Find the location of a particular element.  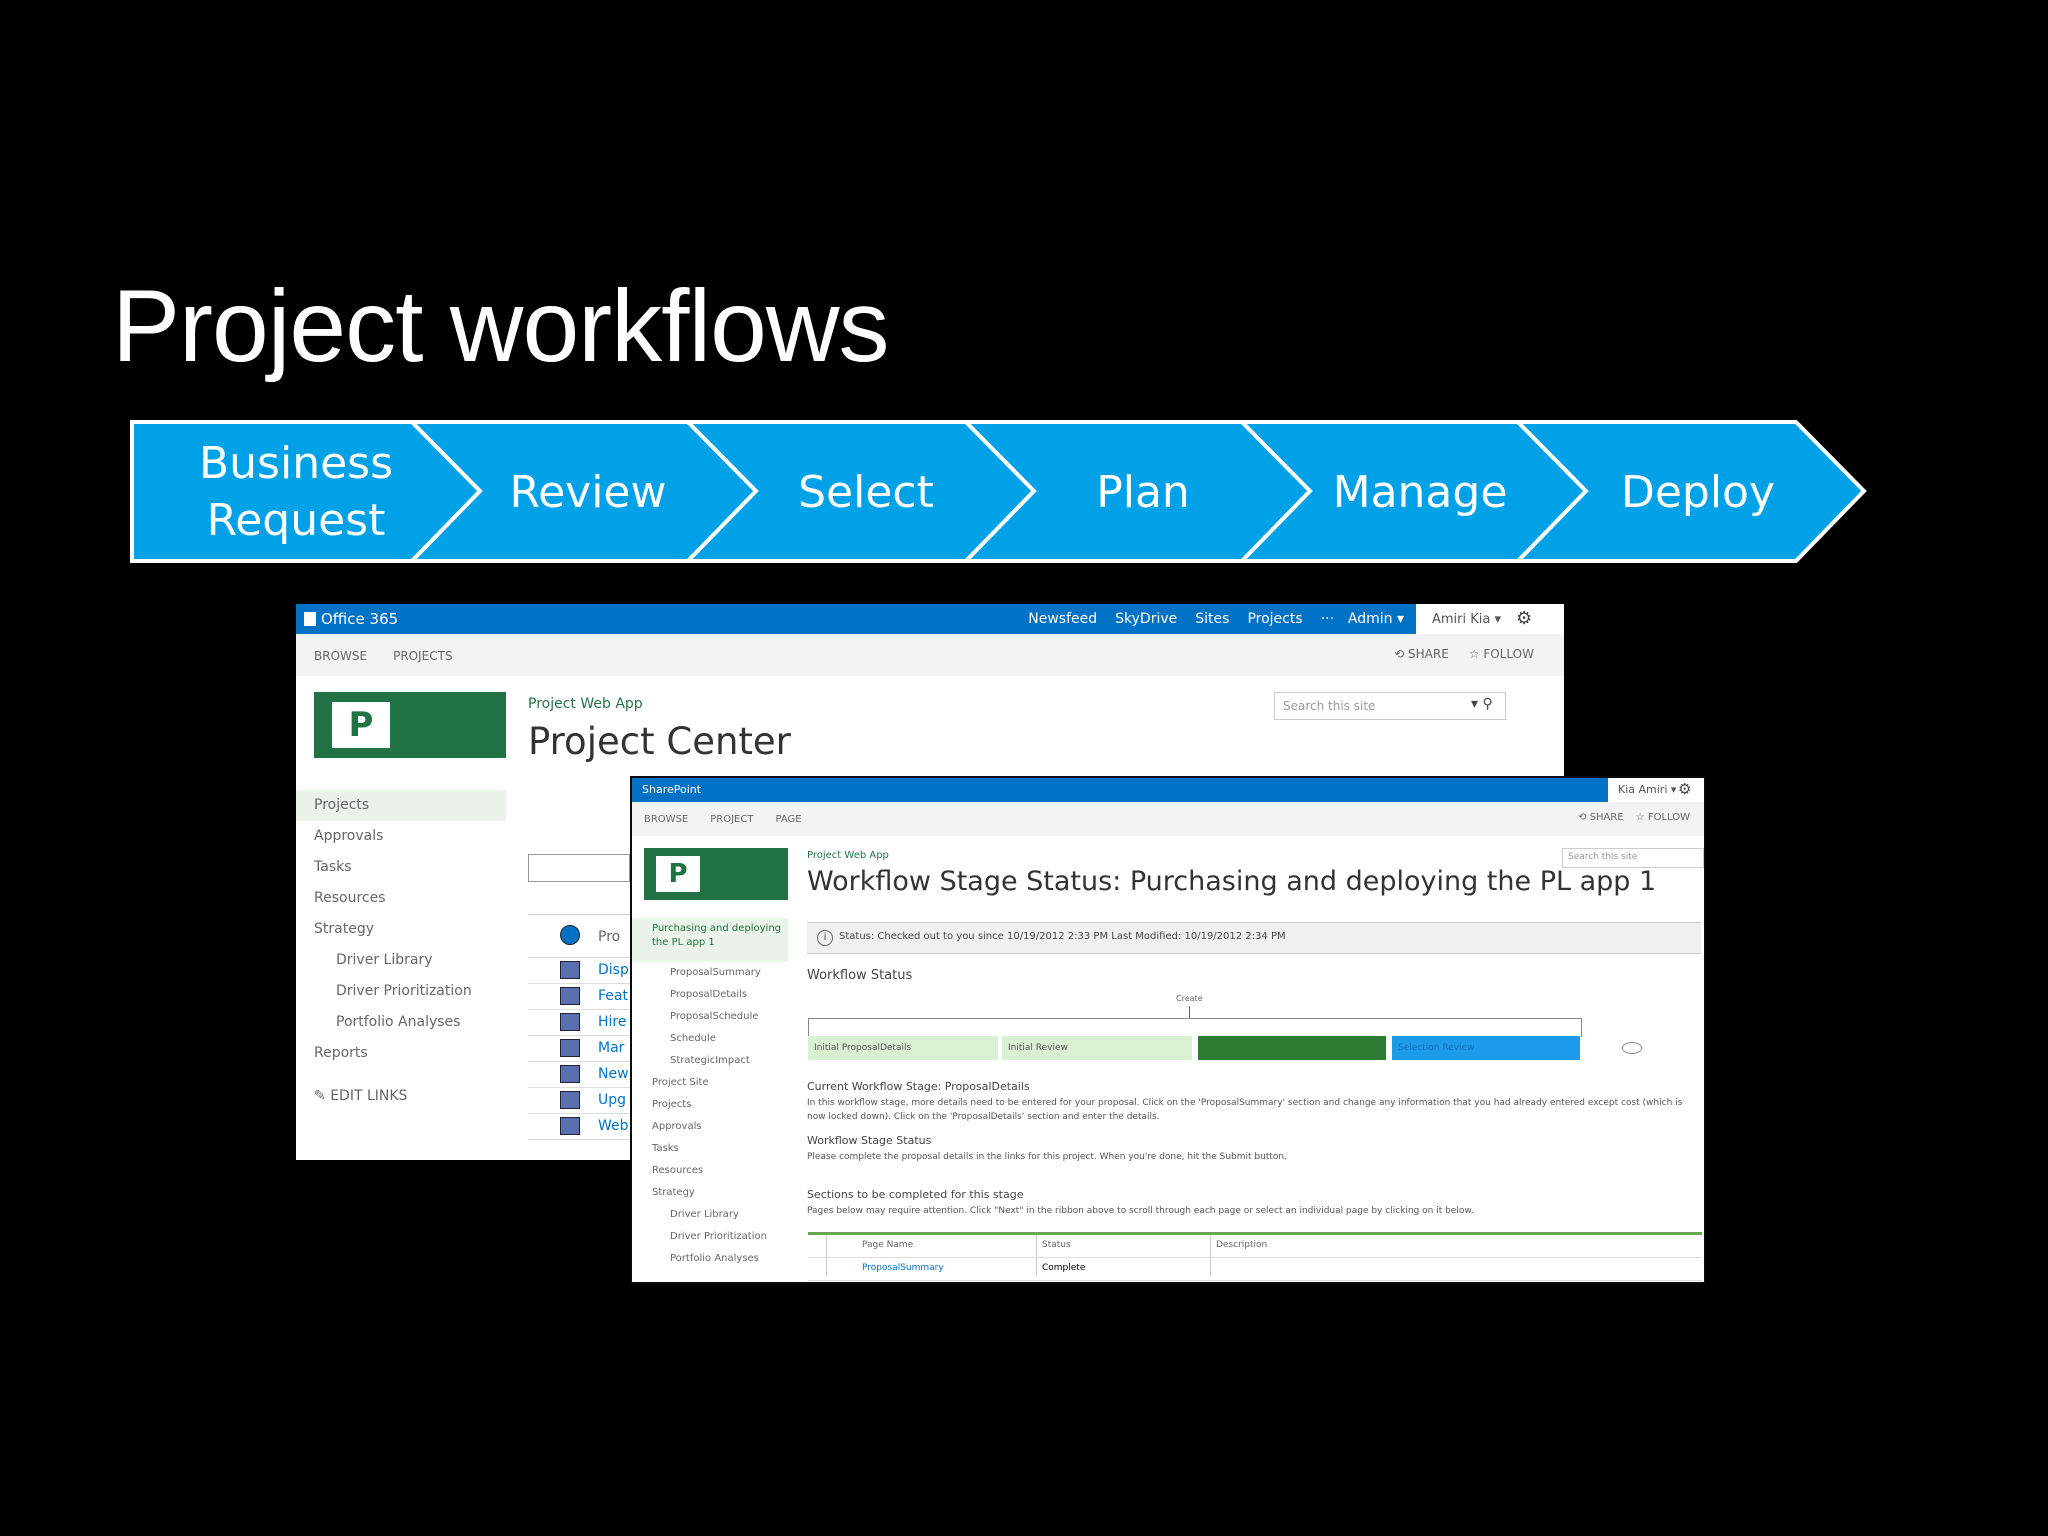

ql-proposal-details: ProposalDetails is located at coordinates (710, 995).